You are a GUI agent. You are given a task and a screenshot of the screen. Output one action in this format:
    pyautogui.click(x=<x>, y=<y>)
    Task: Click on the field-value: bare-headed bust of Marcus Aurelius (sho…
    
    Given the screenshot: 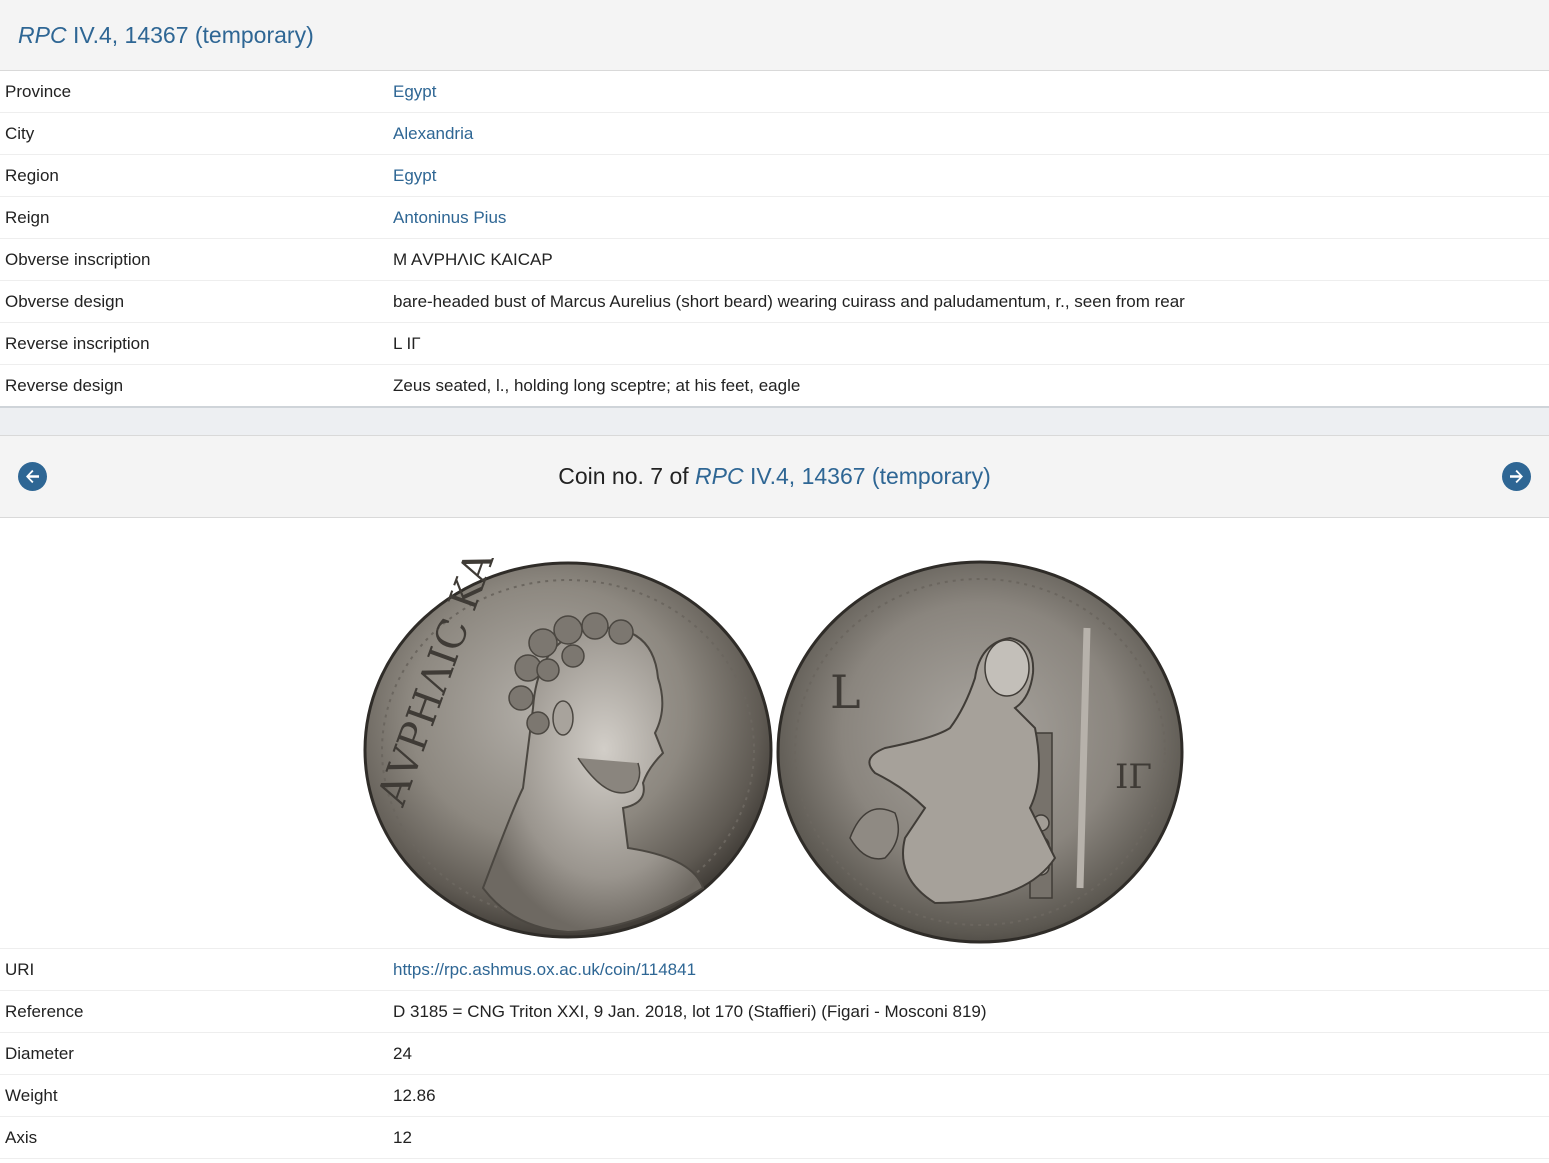 What is the action you would take?
    pyautogui.click(x=789, y=301)
    